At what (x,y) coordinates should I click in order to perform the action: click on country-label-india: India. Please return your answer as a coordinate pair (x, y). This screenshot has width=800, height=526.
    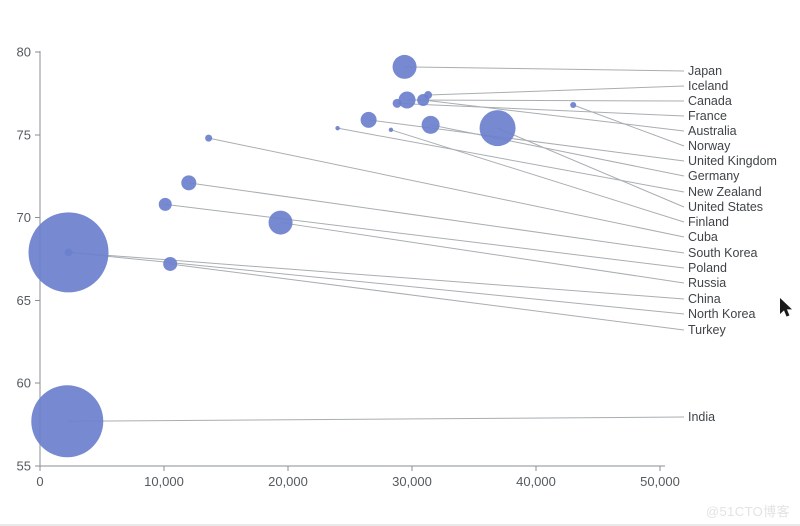
    Looking at the image, I should click on (701, 417).